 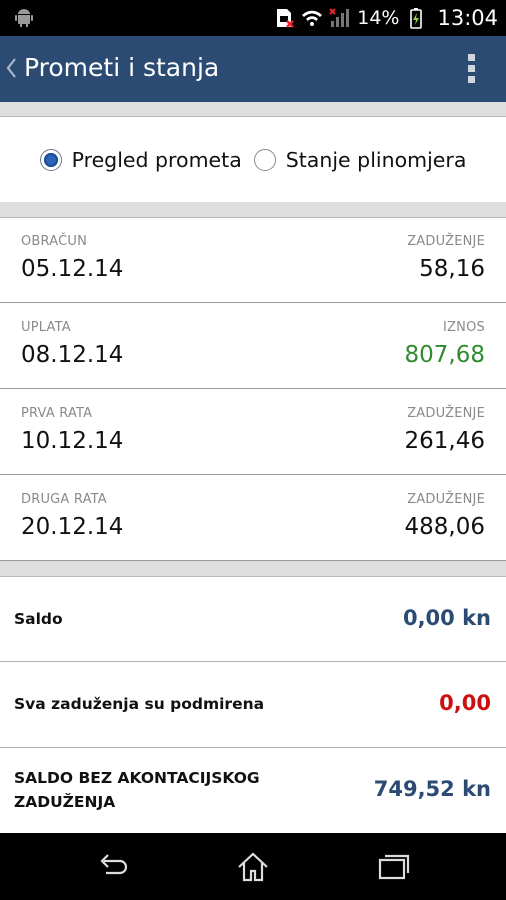 What do you see at coordinates (11, 68) in the screenshot?
I see `chevron-left-icon` at bounding box center [11, 68].